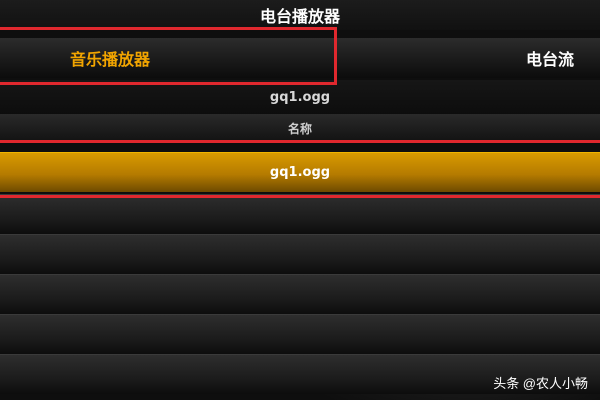  Describe the element at coordinates (540, 383) in the screenshot. I see `watermark-text: 头条 @农人小畅` at that location.